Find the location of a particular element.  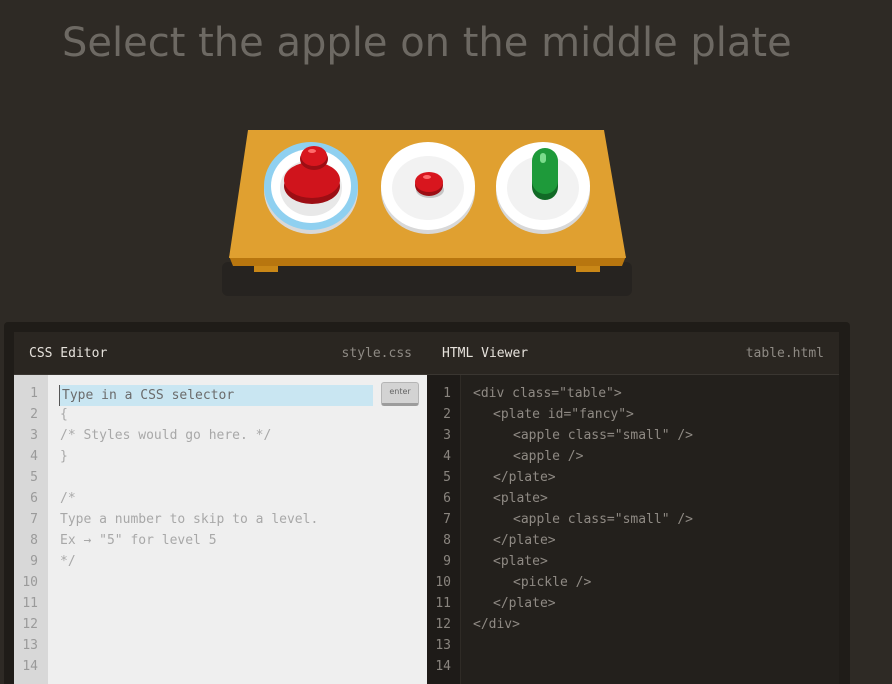

html-line-number: 3 is located at coordinates (447, 435).